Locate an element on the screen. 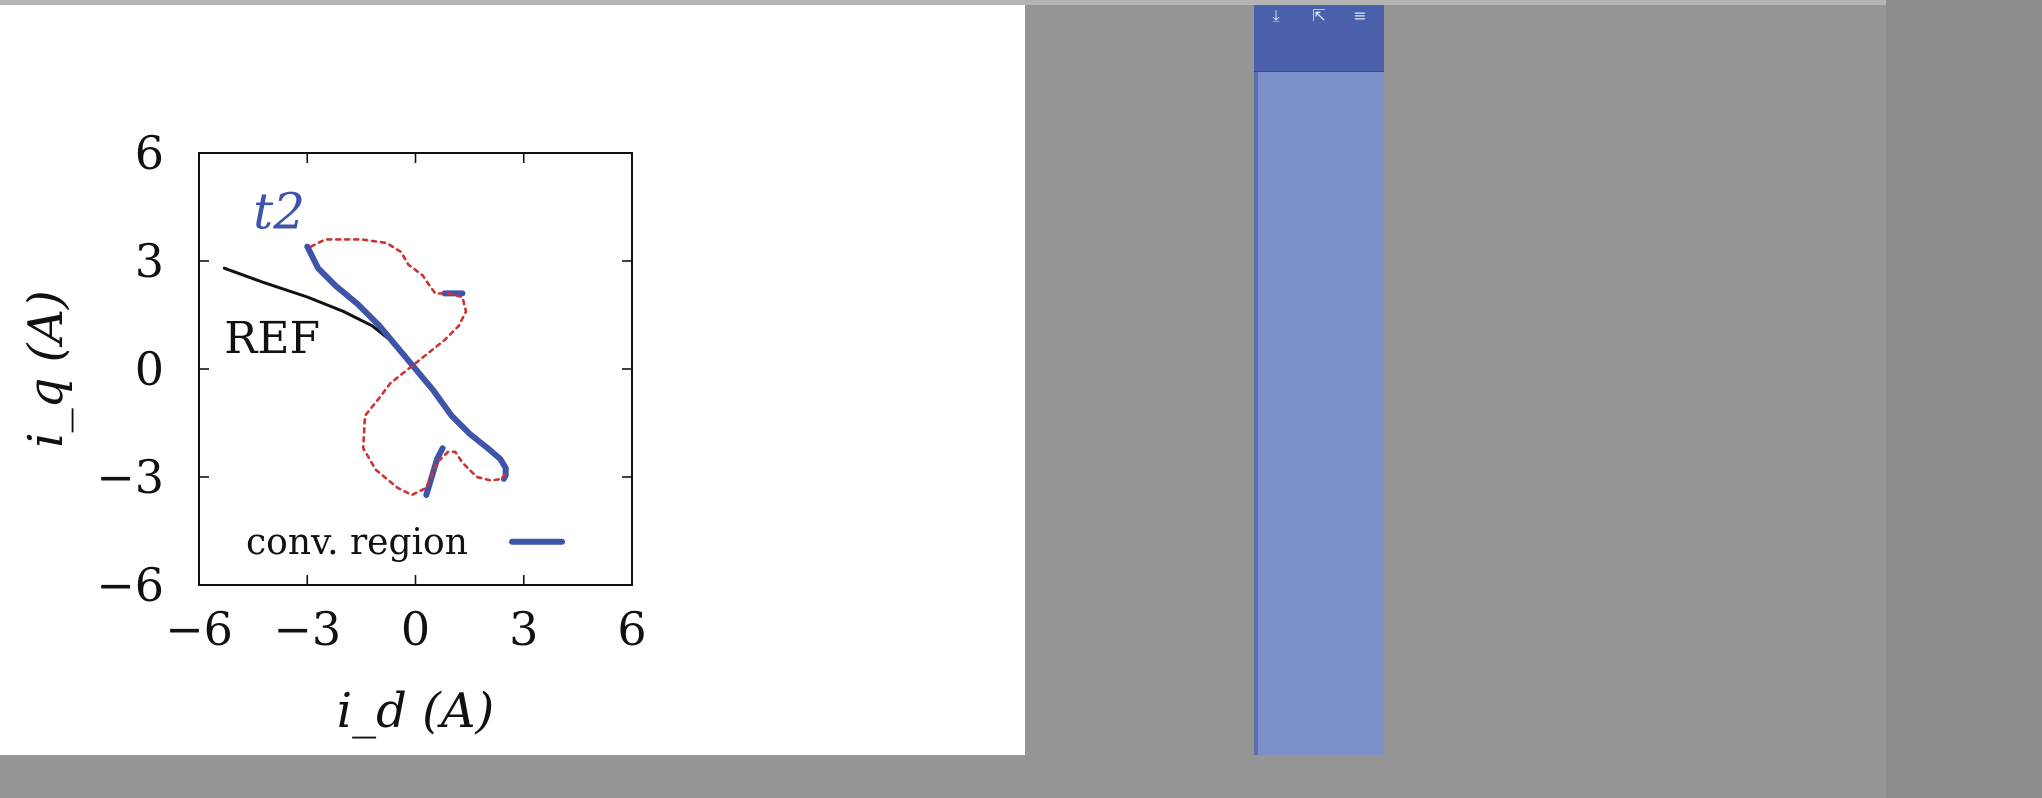 The image size is (2042, 798). x-tick-label: 6 is located at coordinates (631, 629).